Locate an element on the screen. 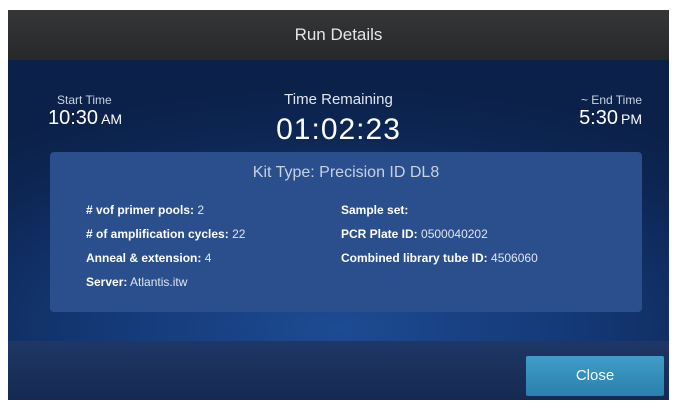  amplification-cycles-label: # of amplification cycles: is located at coordinates (157, 234).